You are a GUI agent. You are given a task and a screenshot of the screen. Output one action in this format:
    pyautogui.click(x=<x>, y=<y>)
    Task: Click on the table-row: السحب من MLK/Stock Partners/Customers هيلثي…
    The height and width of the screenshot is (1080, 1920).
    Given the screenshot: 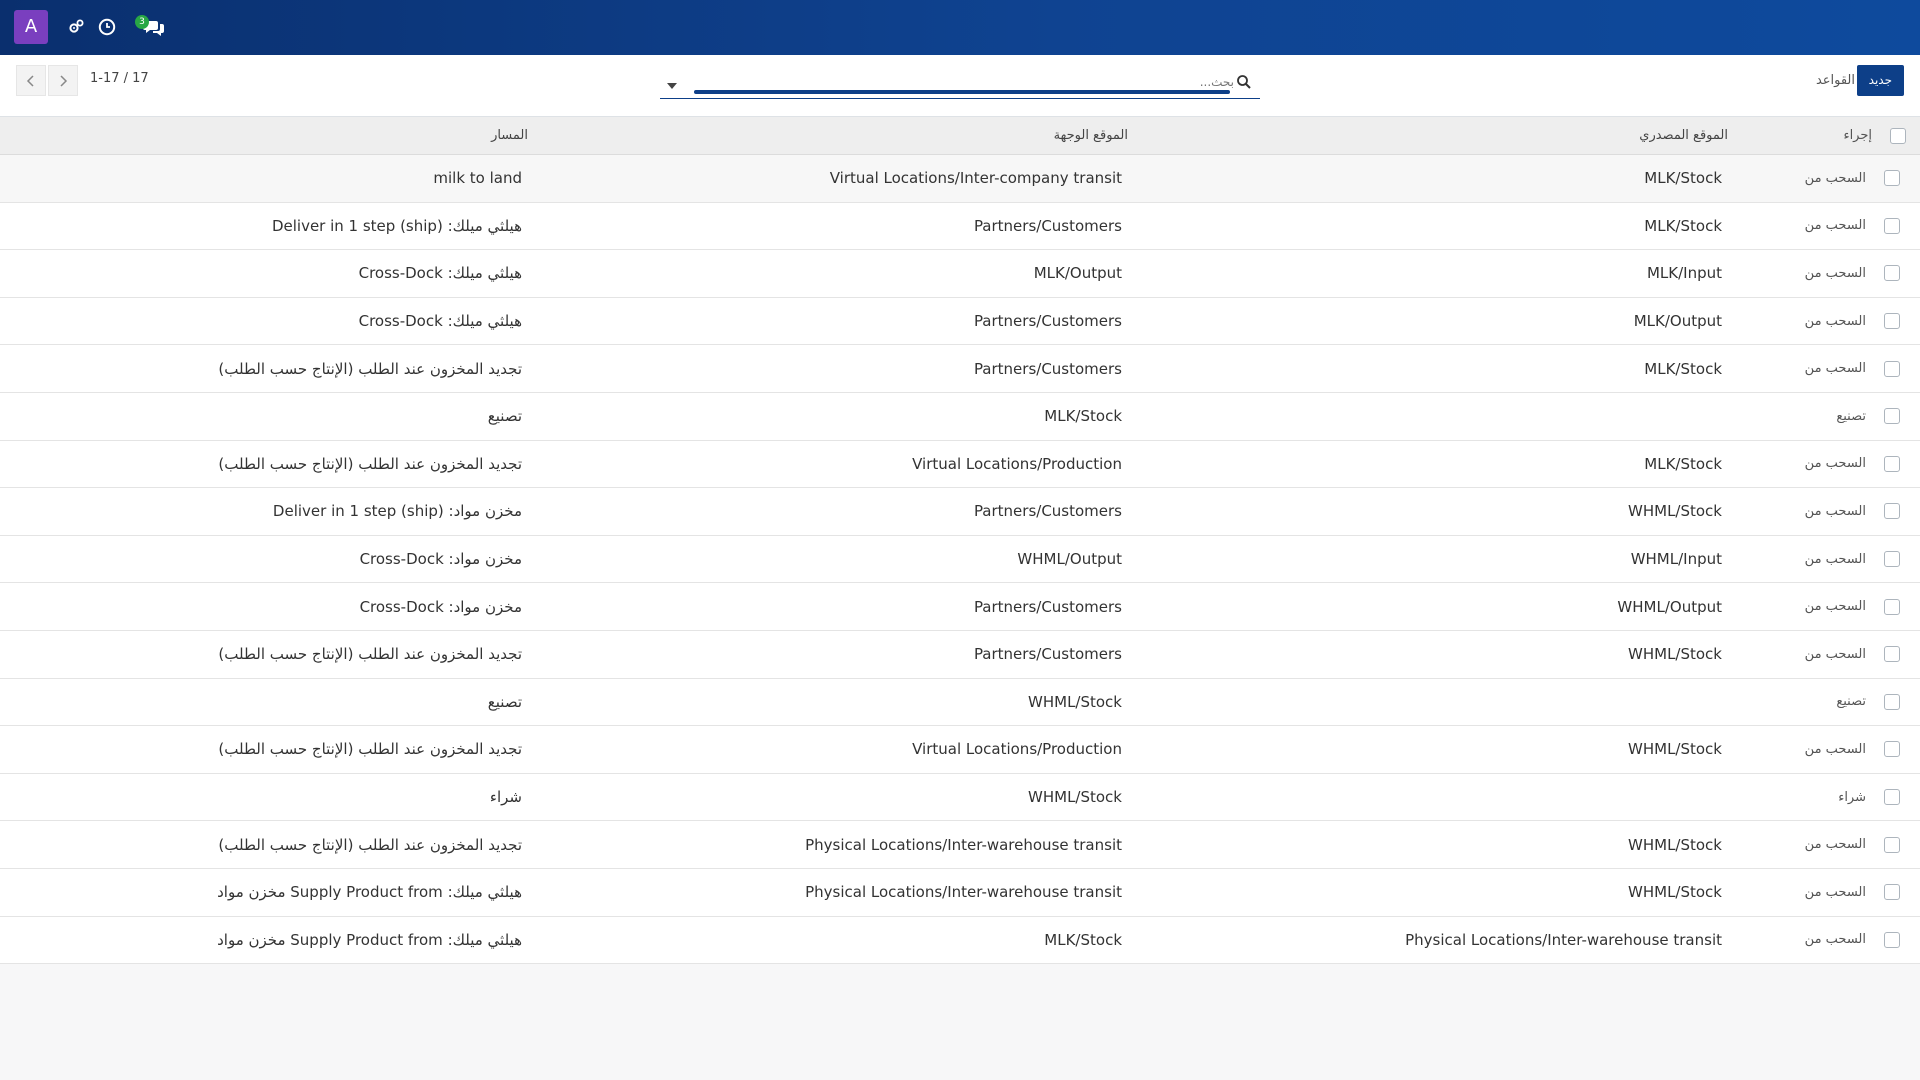 What is the action you would take?
    pyautogui.click(x=960, y=226)
    